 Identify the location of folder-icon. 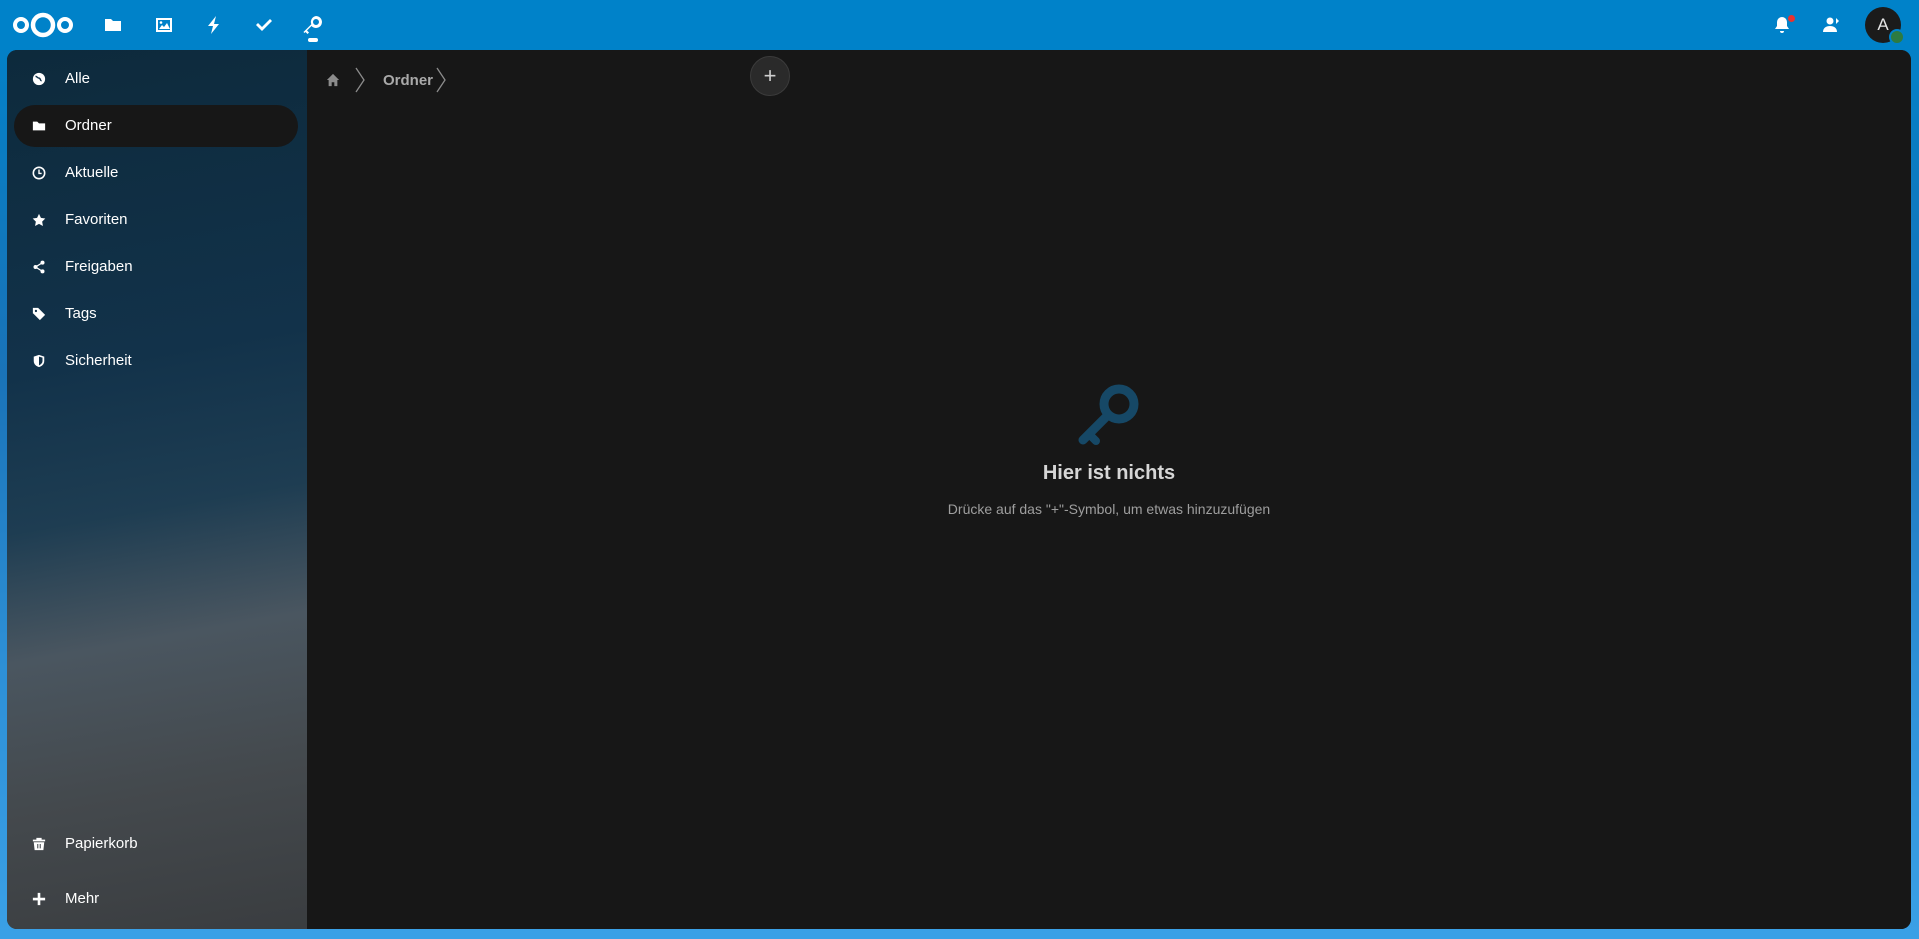
(39, 126).